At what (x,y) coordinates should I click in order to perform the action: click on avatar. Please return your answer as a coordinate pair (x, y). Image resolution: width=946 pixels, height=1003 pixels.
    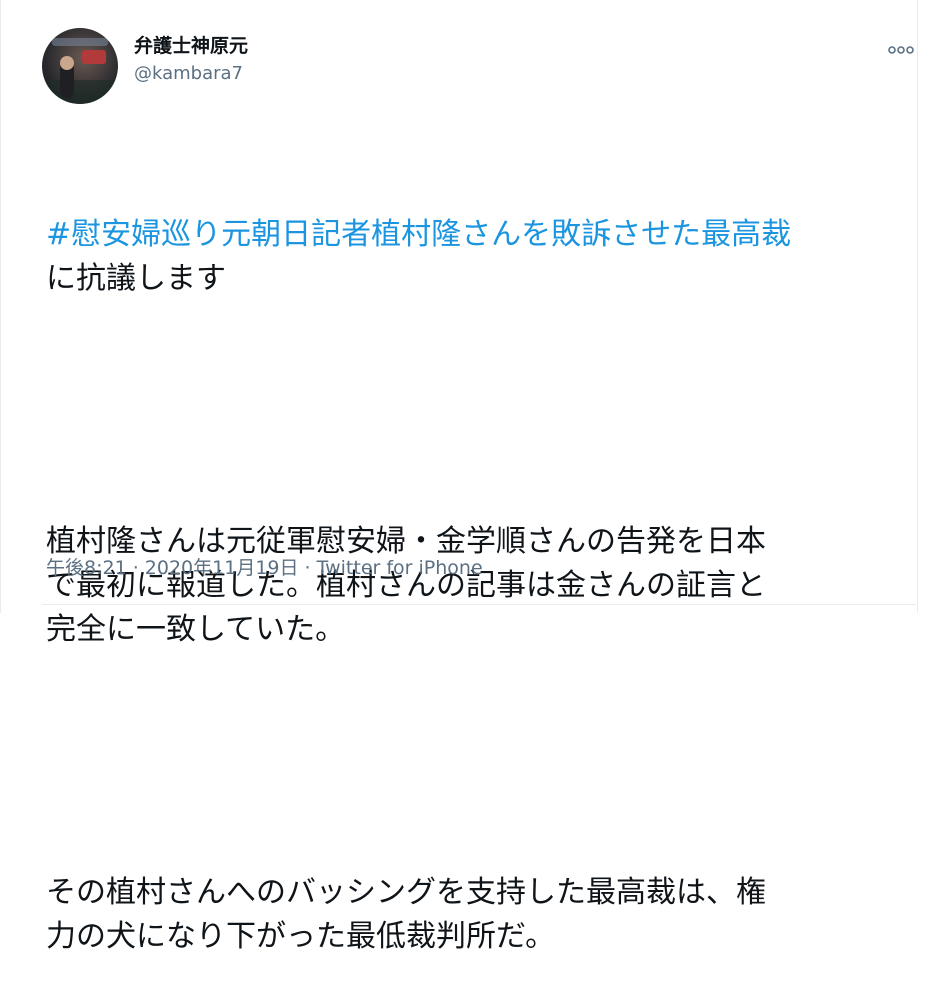
    Looking at the image, I should click on (80, 66).